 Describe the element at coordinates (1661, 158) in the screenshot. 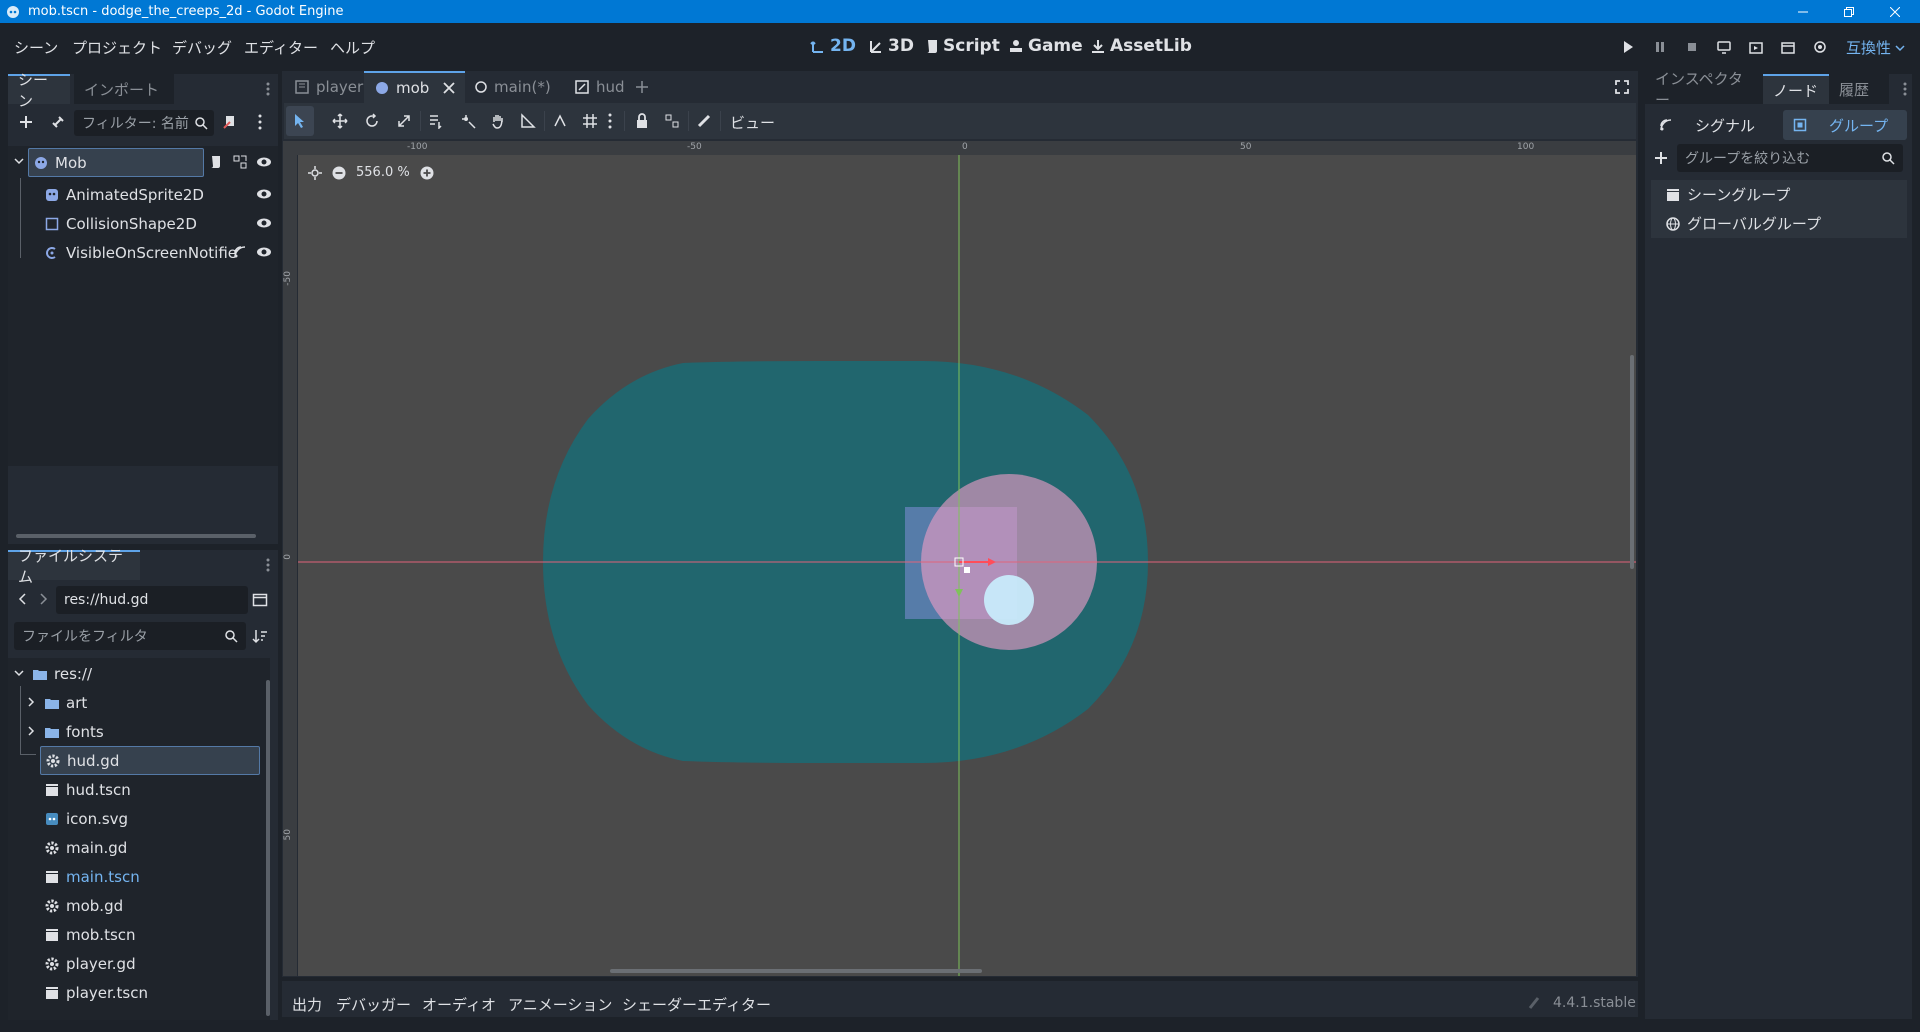

I see `add-group-icon` at that location.